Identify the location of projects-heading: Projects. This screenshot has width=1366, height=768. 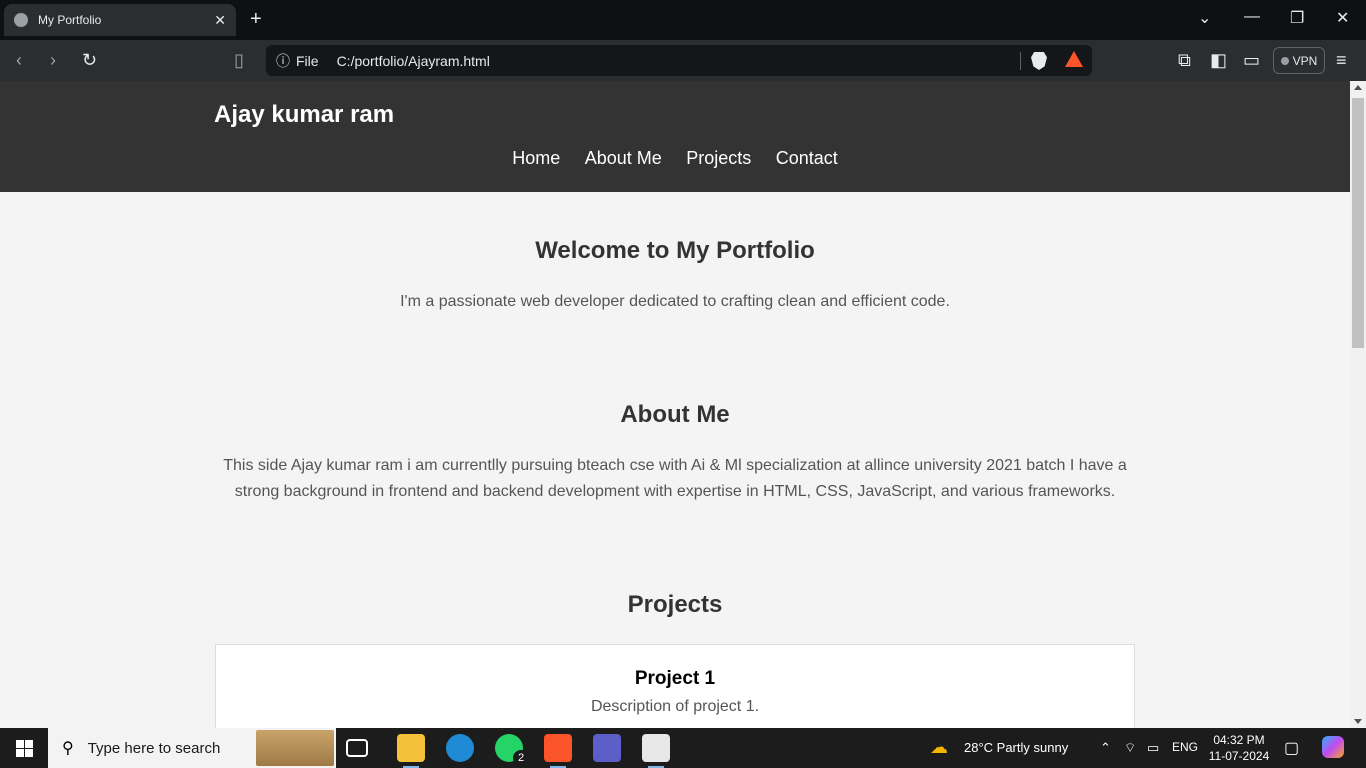
(675, 604).